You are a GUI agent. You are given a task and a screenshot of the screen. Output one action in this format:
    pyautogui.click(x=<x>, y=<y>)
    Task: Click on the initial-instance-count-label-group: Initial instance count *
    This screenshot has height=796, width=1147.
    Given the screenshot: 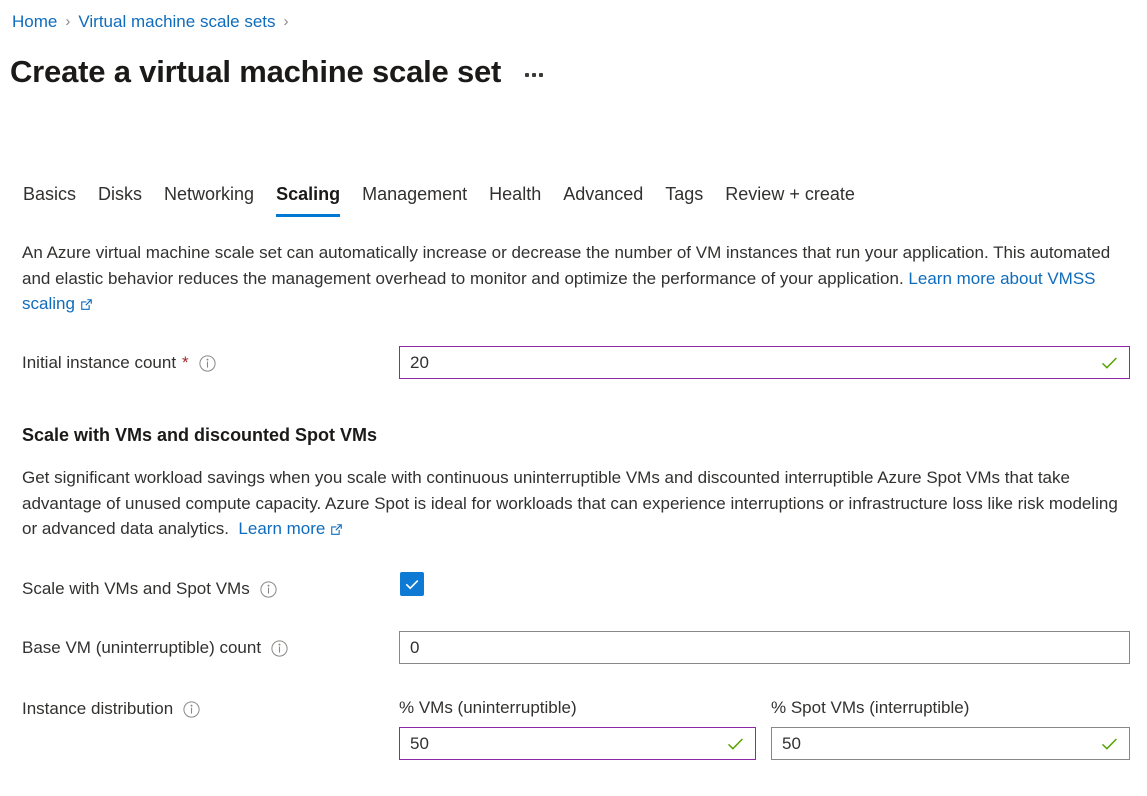 What is the action you would take?
    pyautogui.click(x=119, y=363)
    